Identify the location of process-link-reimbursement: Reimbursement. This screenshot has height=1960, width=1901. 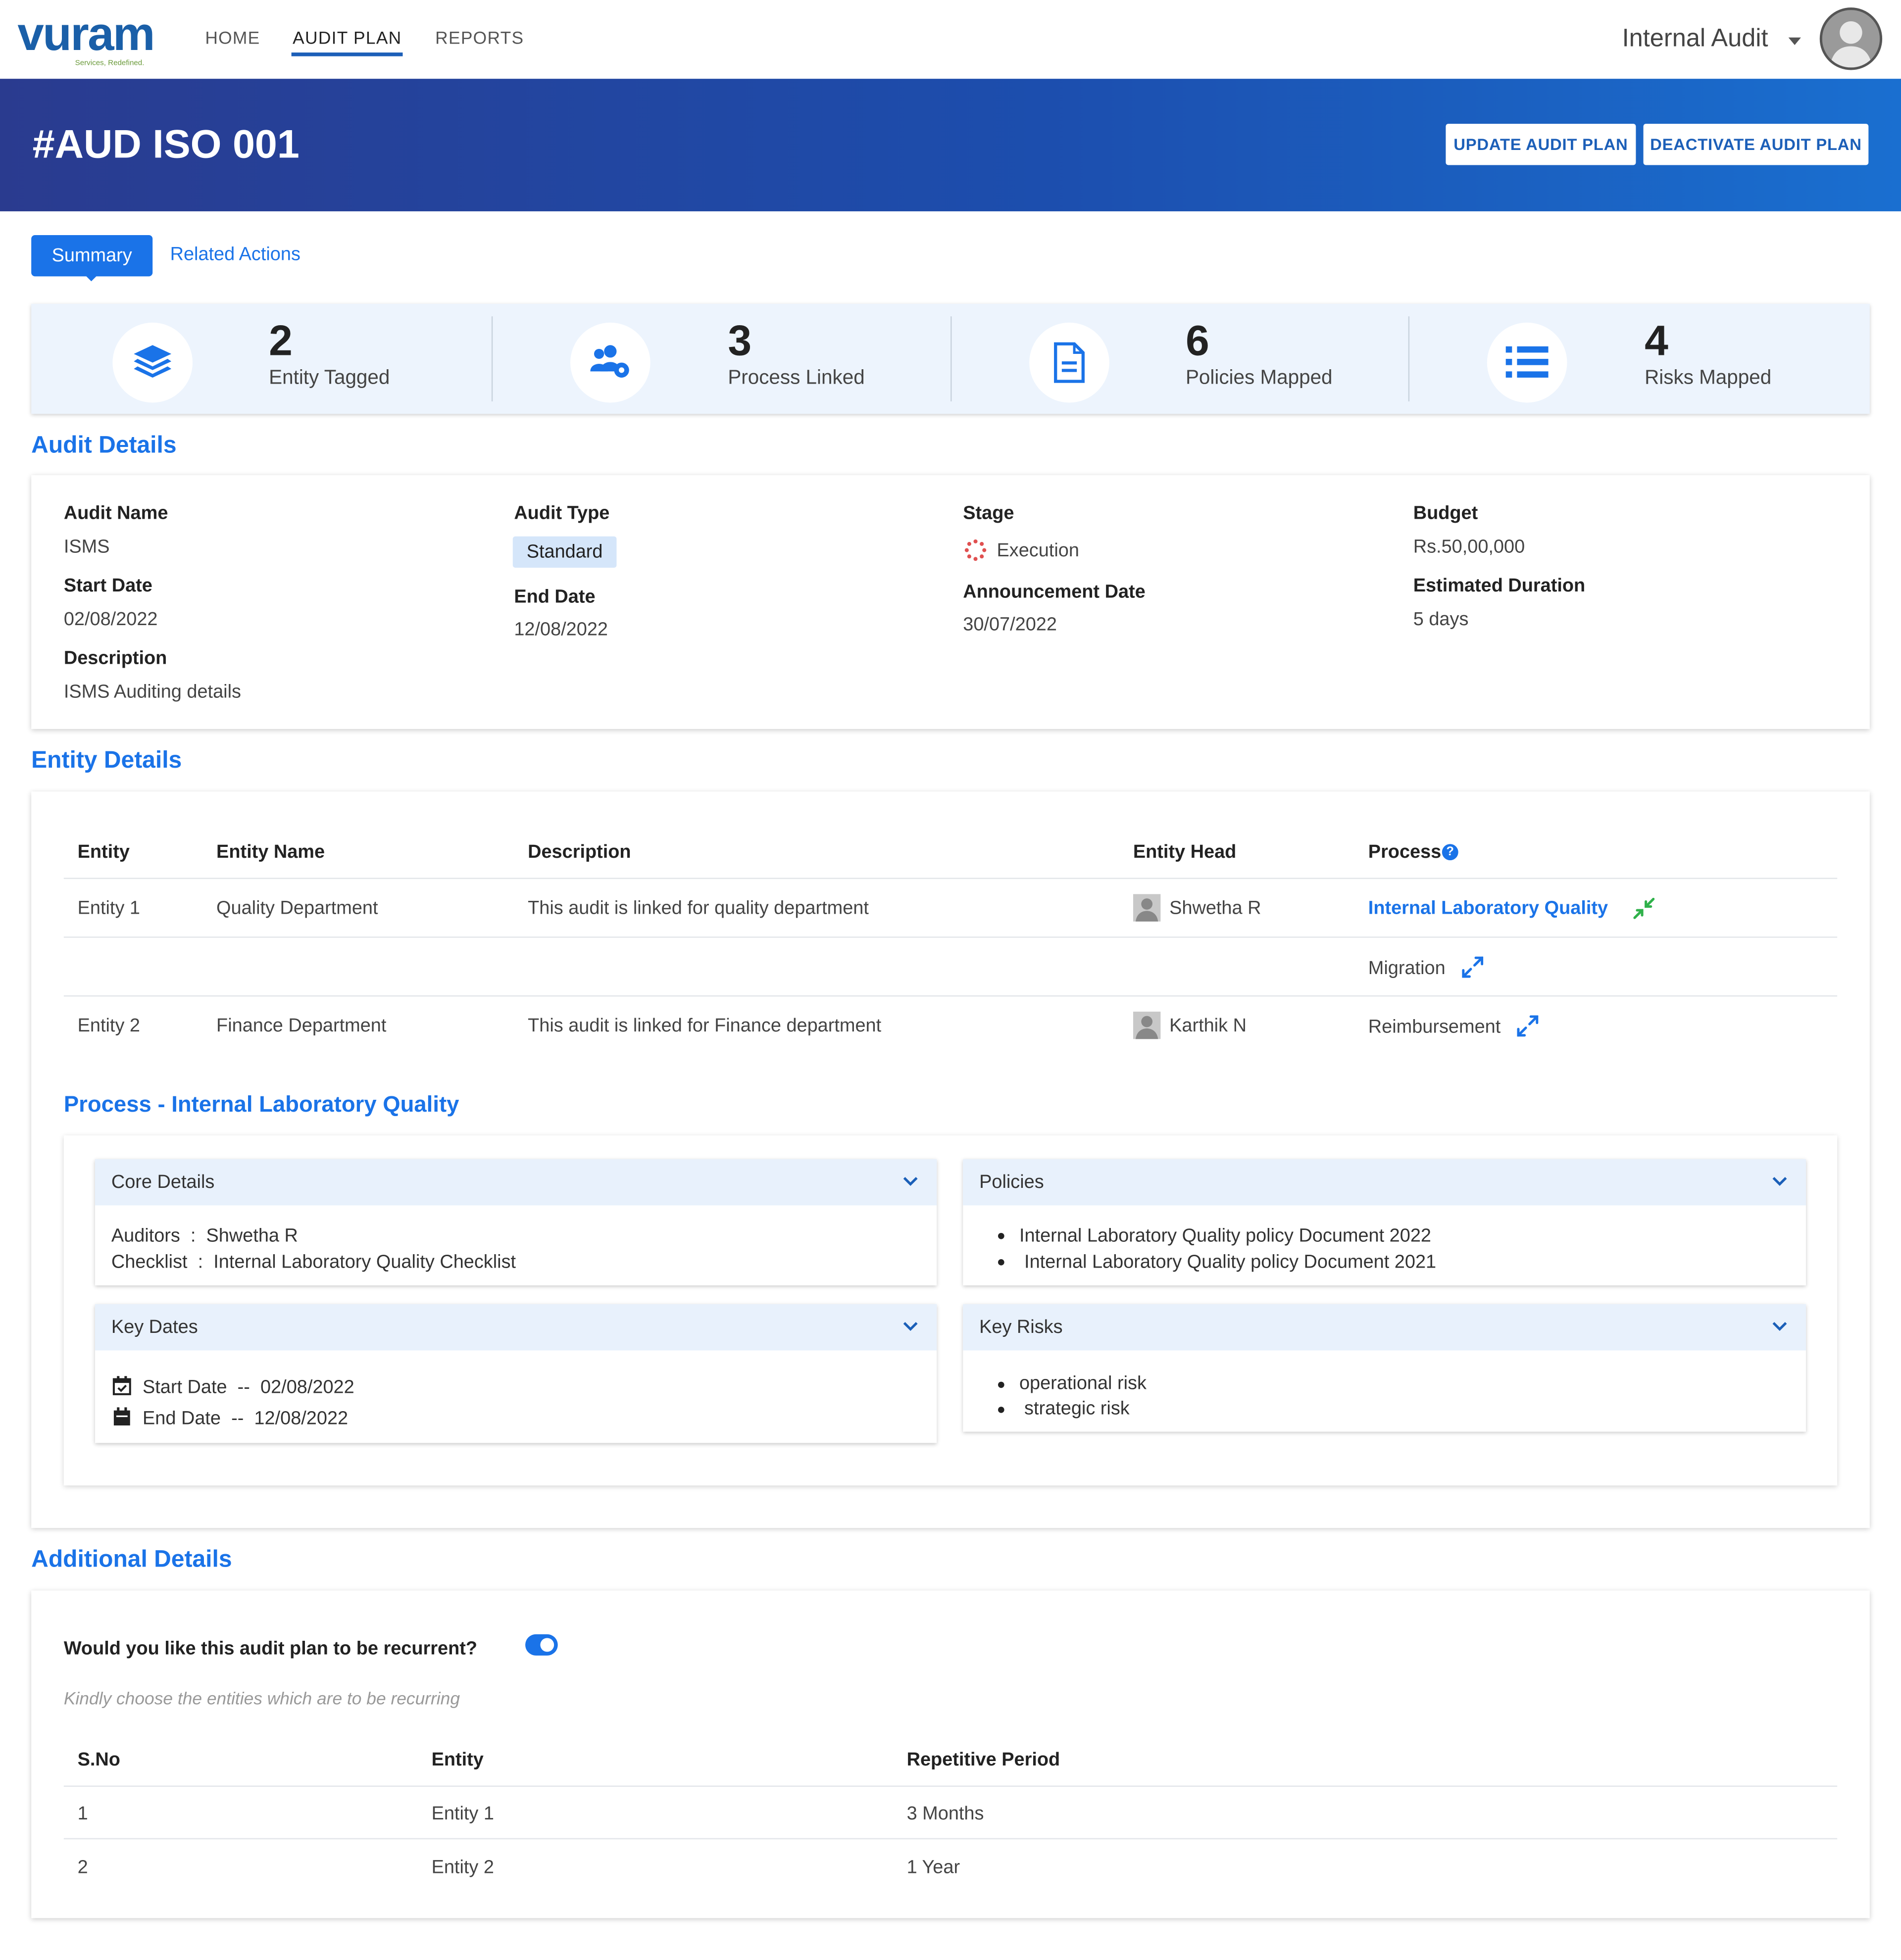
(1434, 1027).